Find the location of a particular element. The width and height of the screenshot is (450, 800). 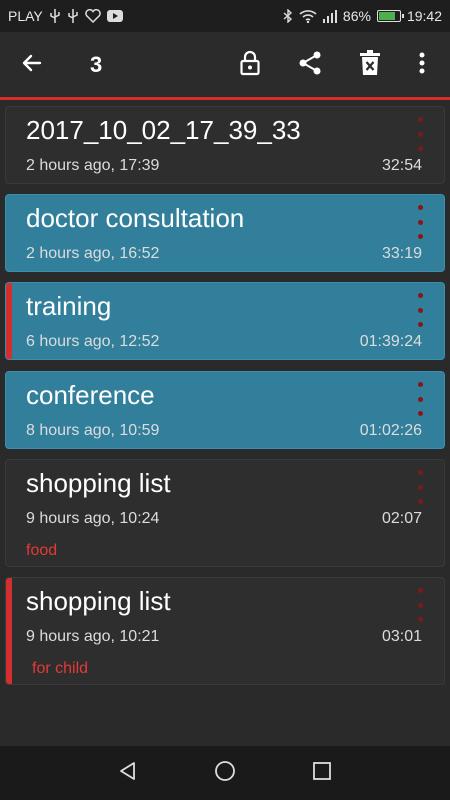

arrow-back-icon is located at coordinates (32, 65).